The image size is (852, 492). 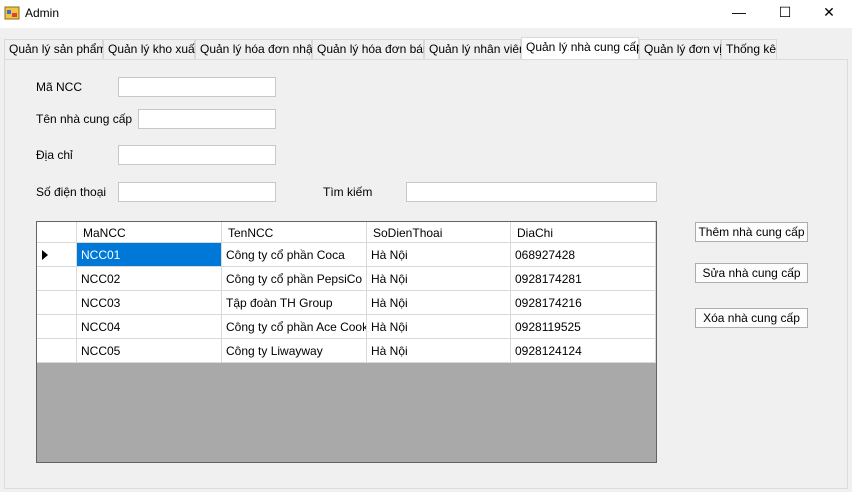 I want to click on tenncc-label: Tên nhà cung cấp, so click(x=84, y=119).